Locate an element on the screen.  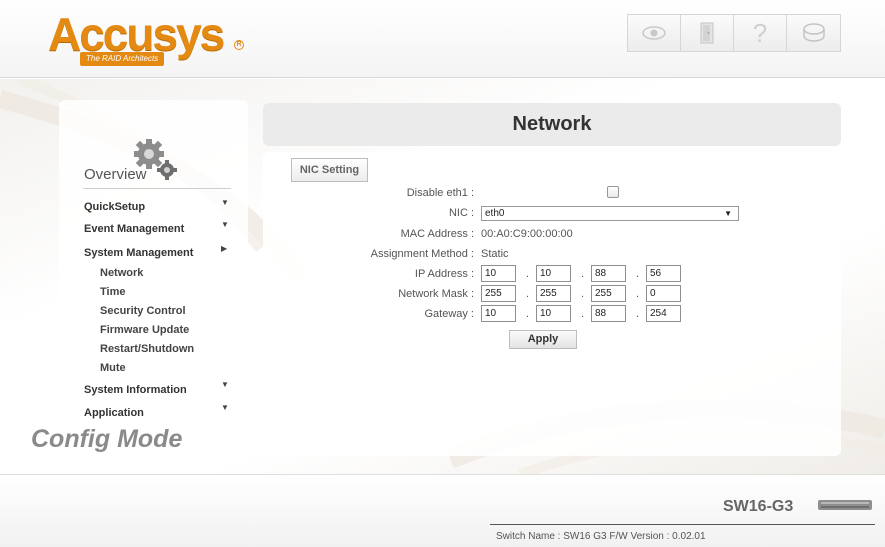
ip-address-label: IP Address : is located at coordinates (444, 274).